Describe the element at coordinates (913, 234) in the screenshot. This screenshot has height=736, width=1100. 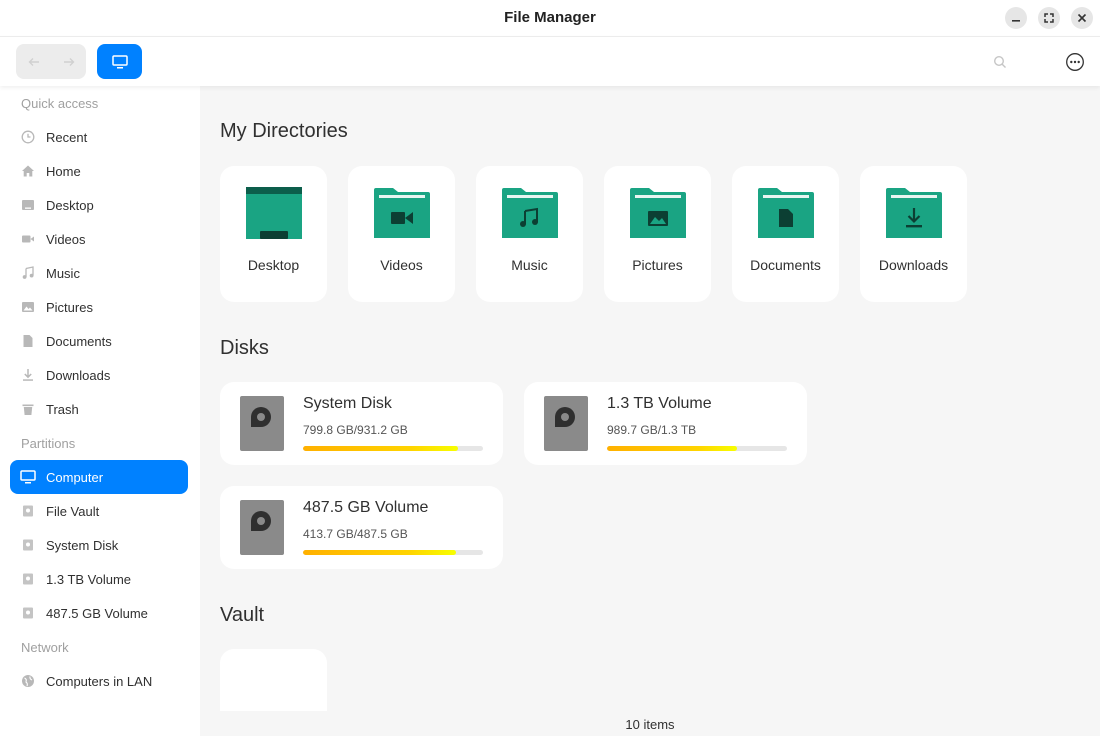
I see `directory-card-downloads: Downloads` at that location.